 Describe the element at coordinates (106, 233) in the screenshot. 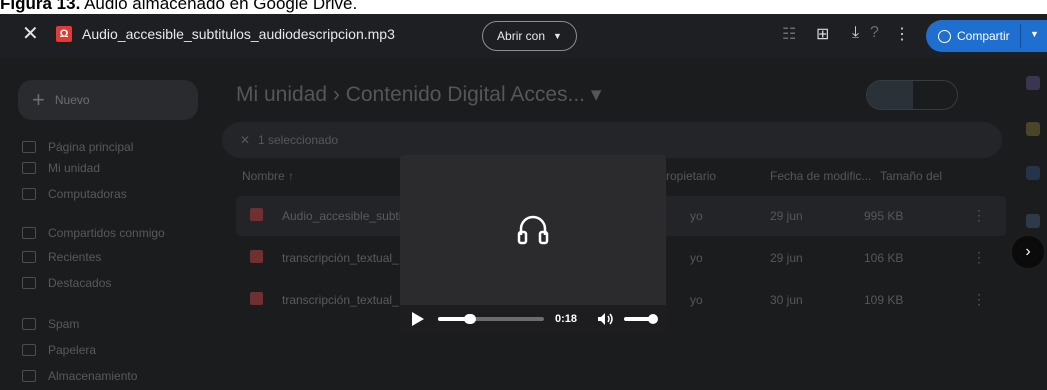

I see `sidebar-item-label: Compartidos conmigo` at that location.